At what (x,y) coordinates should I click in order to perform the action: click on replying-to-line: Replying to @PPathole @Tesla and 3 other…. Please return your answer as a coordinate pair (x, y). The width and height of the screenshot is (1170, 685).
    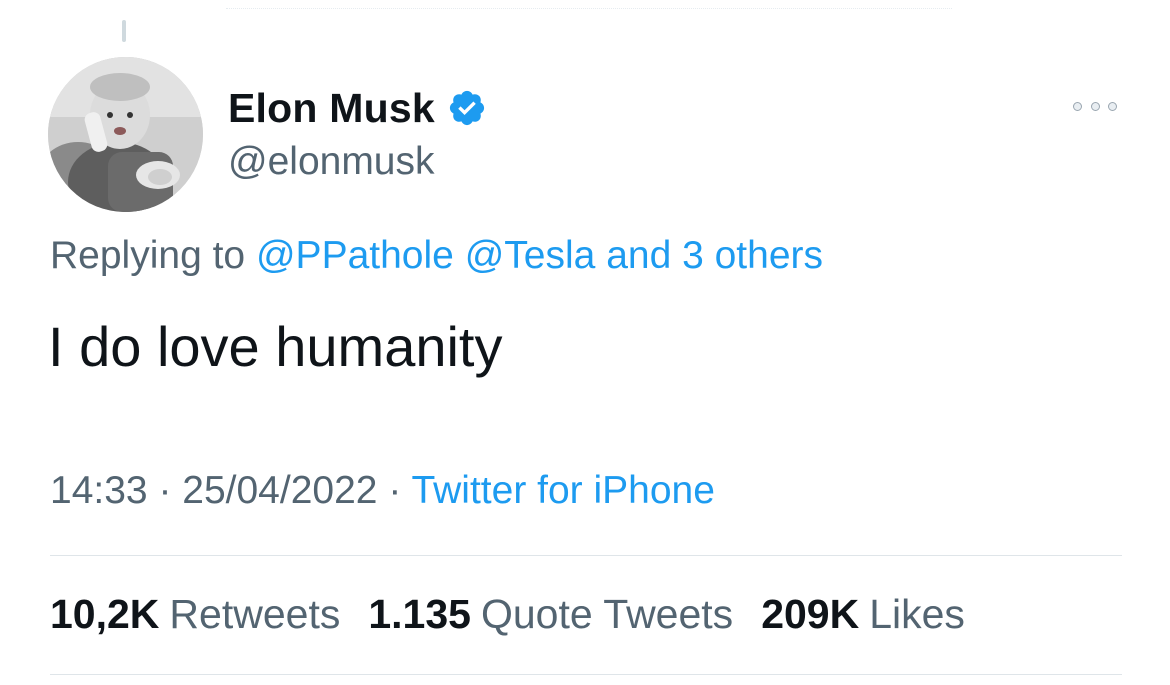
    Looking at the image, I should click on (436, 256).